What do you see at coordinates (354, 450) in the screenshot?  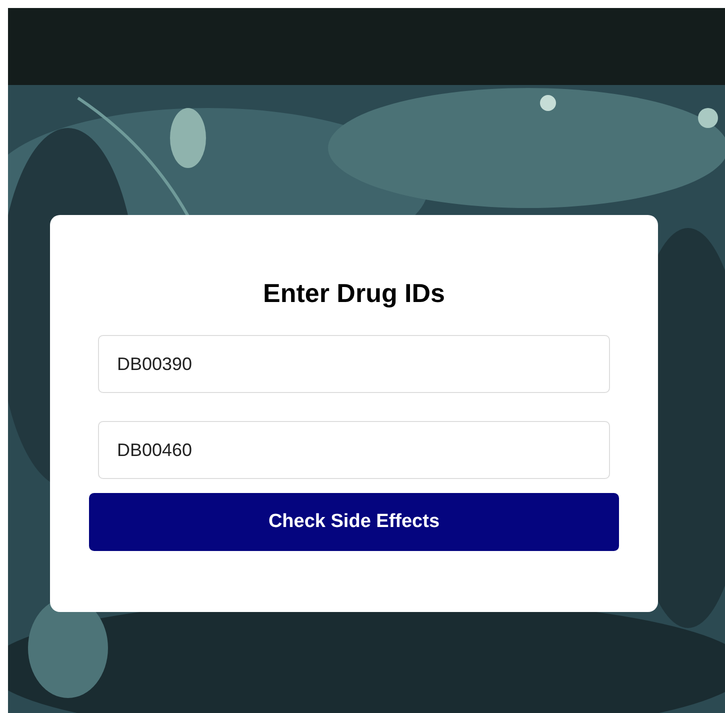 I see `drug-id-field: DB00460` at bounding box center [354, 450].